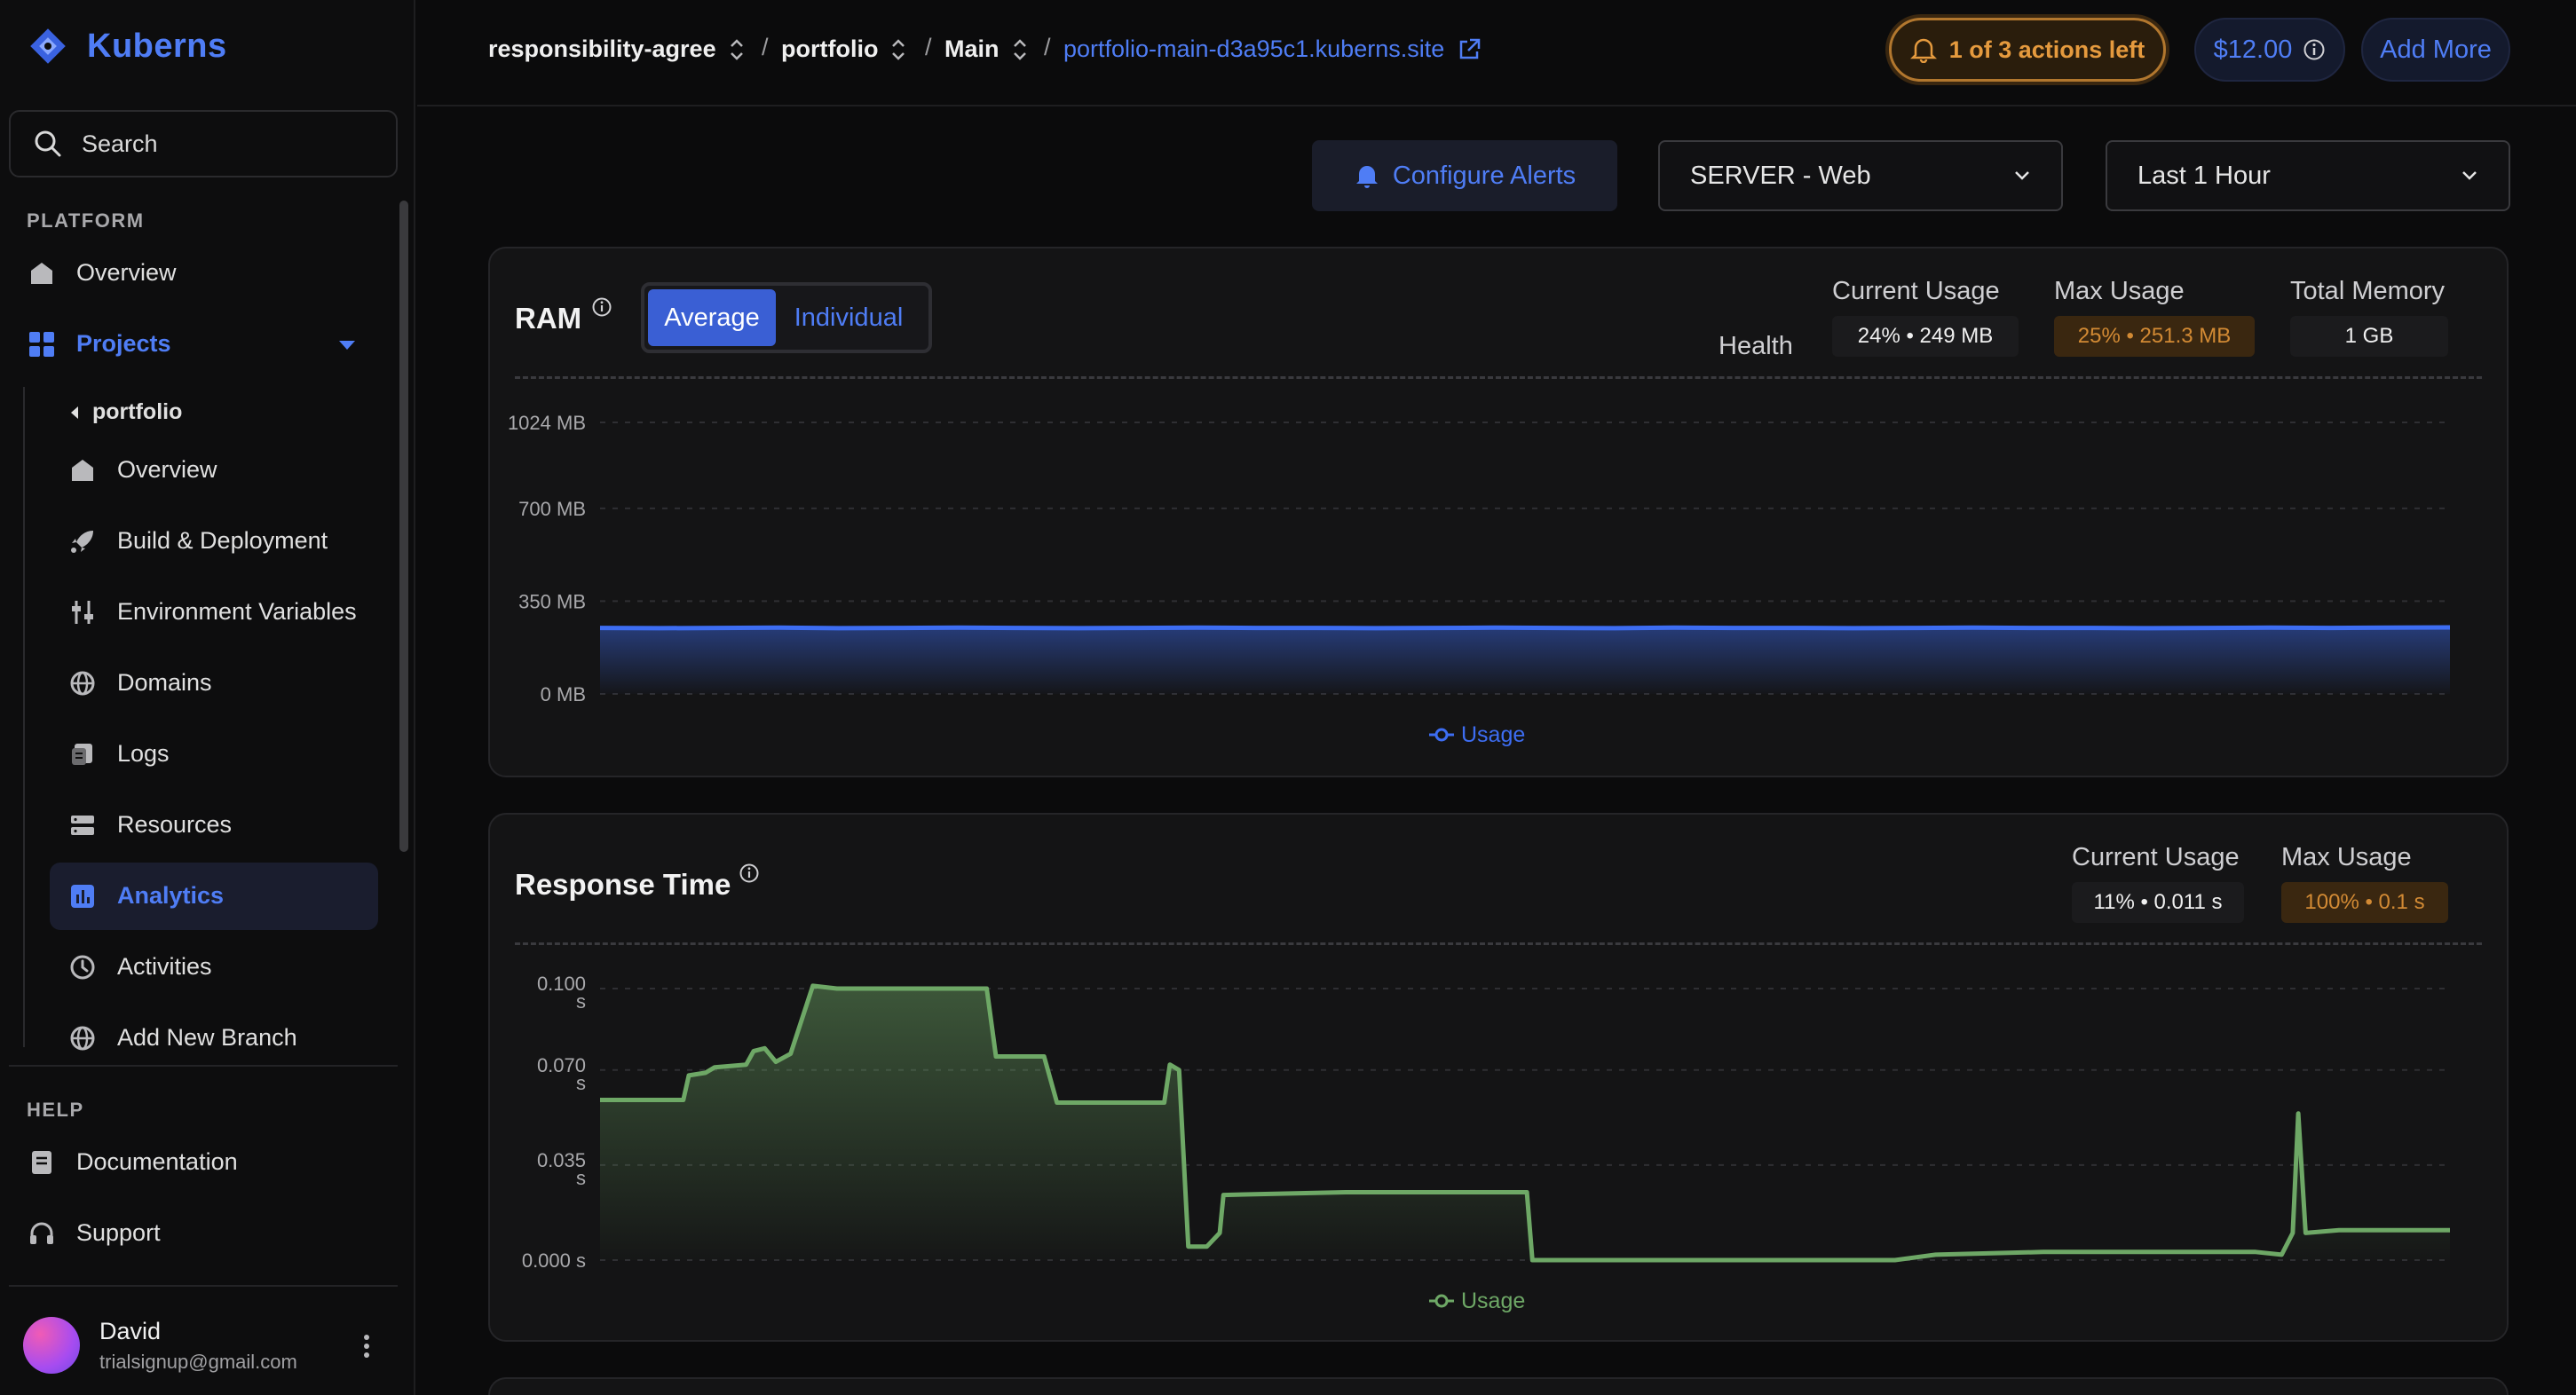 The height and width of the screenshot is (1395, 2576). Describe the element at coordinates (55, 1110) in the screenshot. I see `help-section-label: HELP` at that location.